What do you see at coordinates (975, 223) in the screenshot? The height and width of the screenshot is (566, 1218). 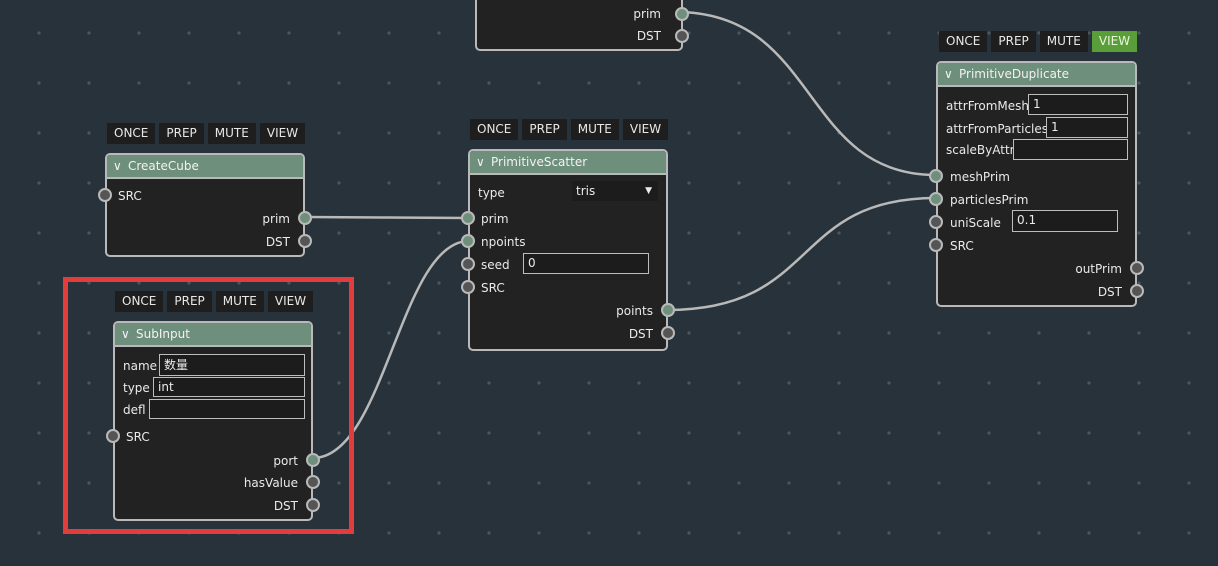 I see `primitive-duplicate-uni-scale-label: uniScale` at bounding box center [975, 223].